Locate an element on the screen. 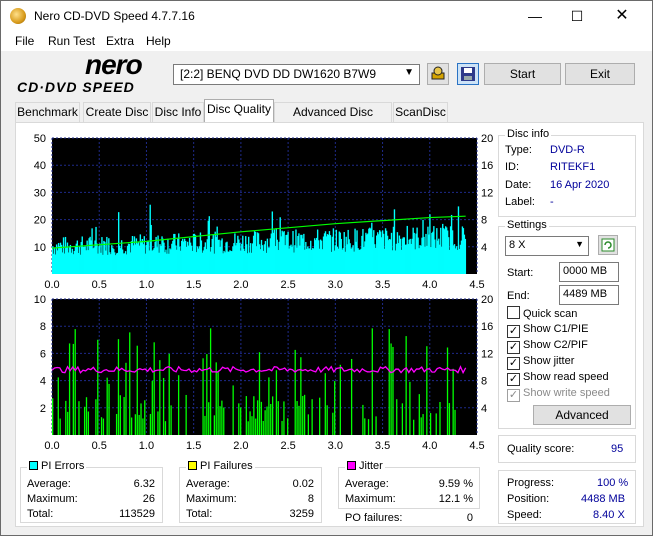  end-input: 4489 MB is located at coordinates (589, 295).